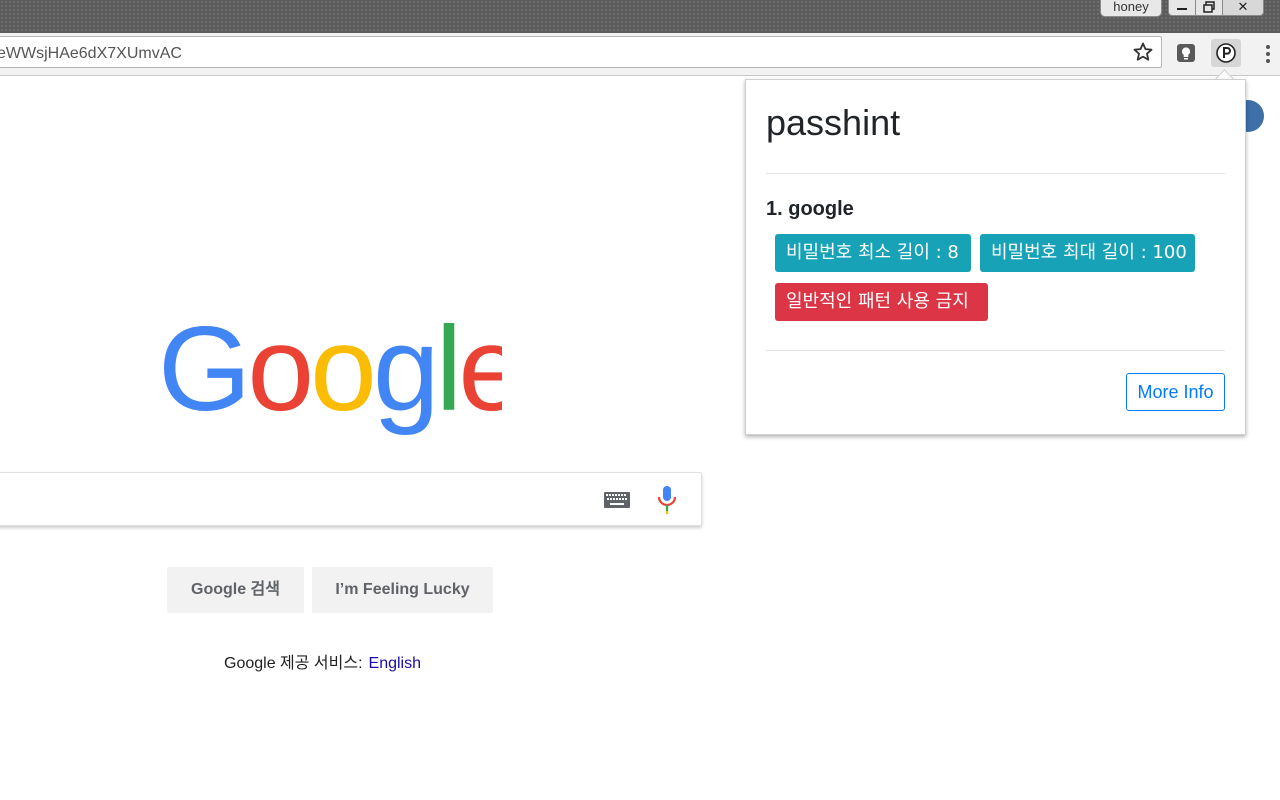 The image size is (1280, 800). I want to click on url-text: eWWsjHAe6dX7XUmvAC, so click(91, 54).